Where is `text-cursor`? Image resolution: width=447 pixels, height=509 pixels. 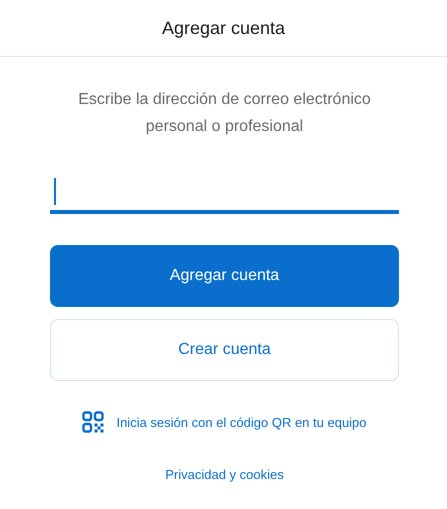
text-cursor is located at coordinates (55, 191).